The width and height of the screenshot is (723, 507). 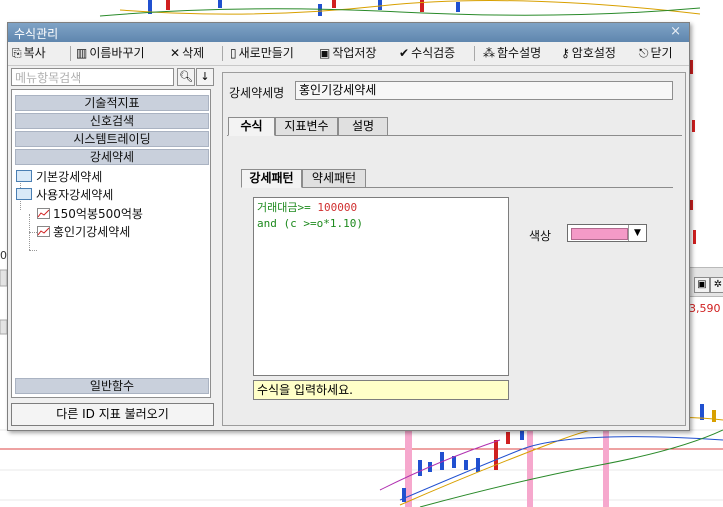 I want to click on save-work-button: ▣ 작업저장, so click(x=348, y=53).